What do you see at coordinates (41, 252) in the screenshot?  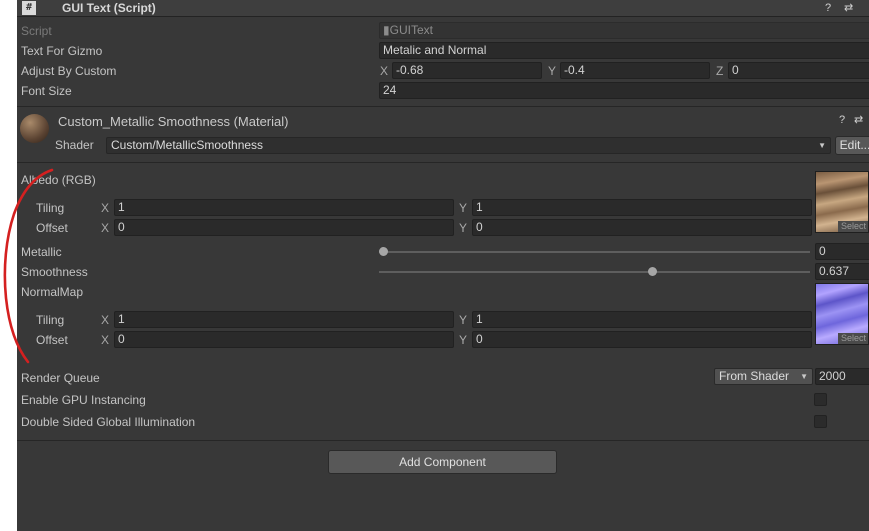 I see `metallic-label: Metallic` at bounding box center [41, 252].